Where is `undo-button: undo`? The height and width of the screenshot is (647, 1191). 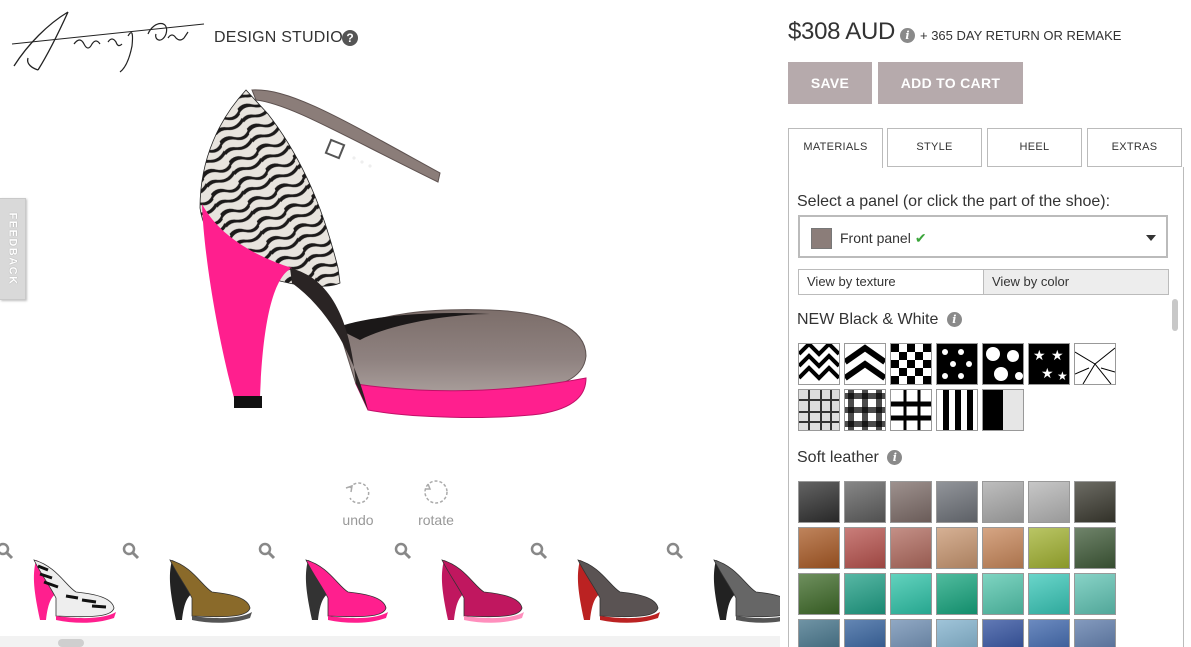
undo-button: undo is located at coordinates (358, 503).